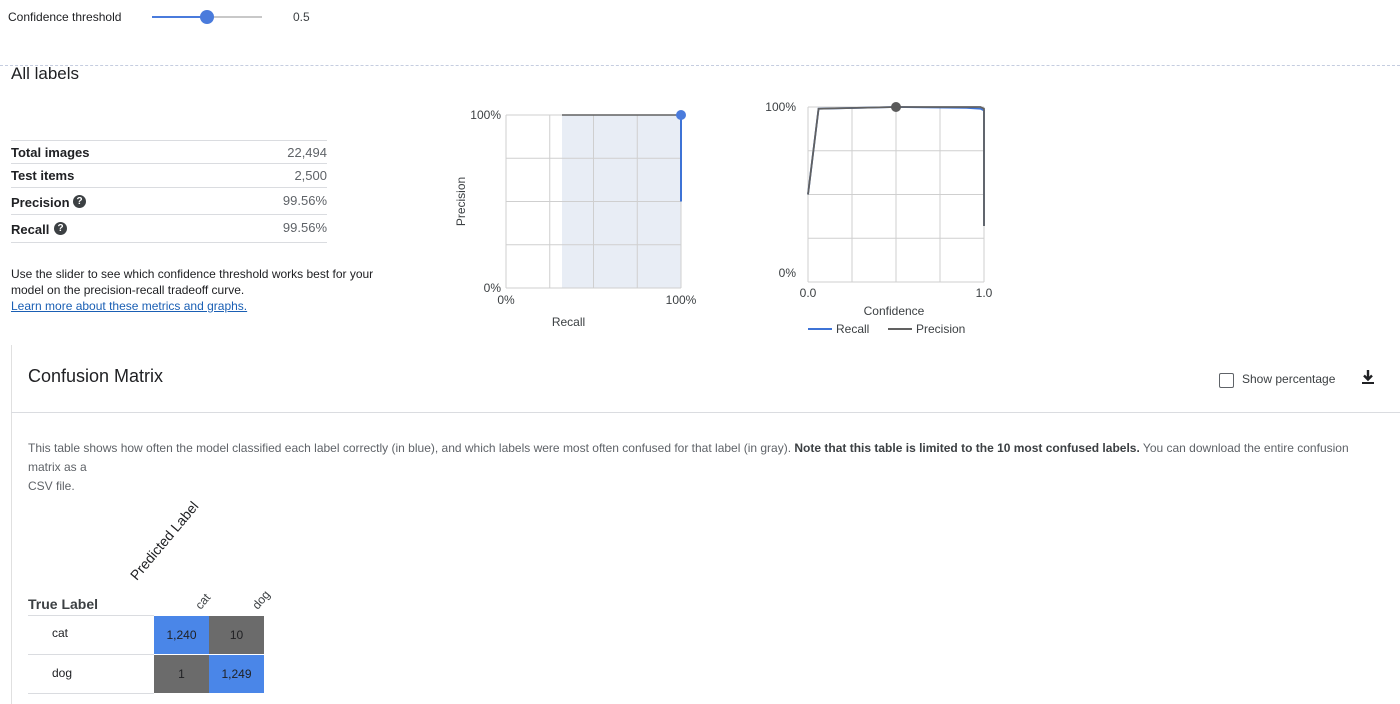 The height and width of the screenshot is (704, 1400). What do you see at coordinates (940, 329) in the screenshot?
I see `legend-label: Precision` at bounding box center [940, 329].